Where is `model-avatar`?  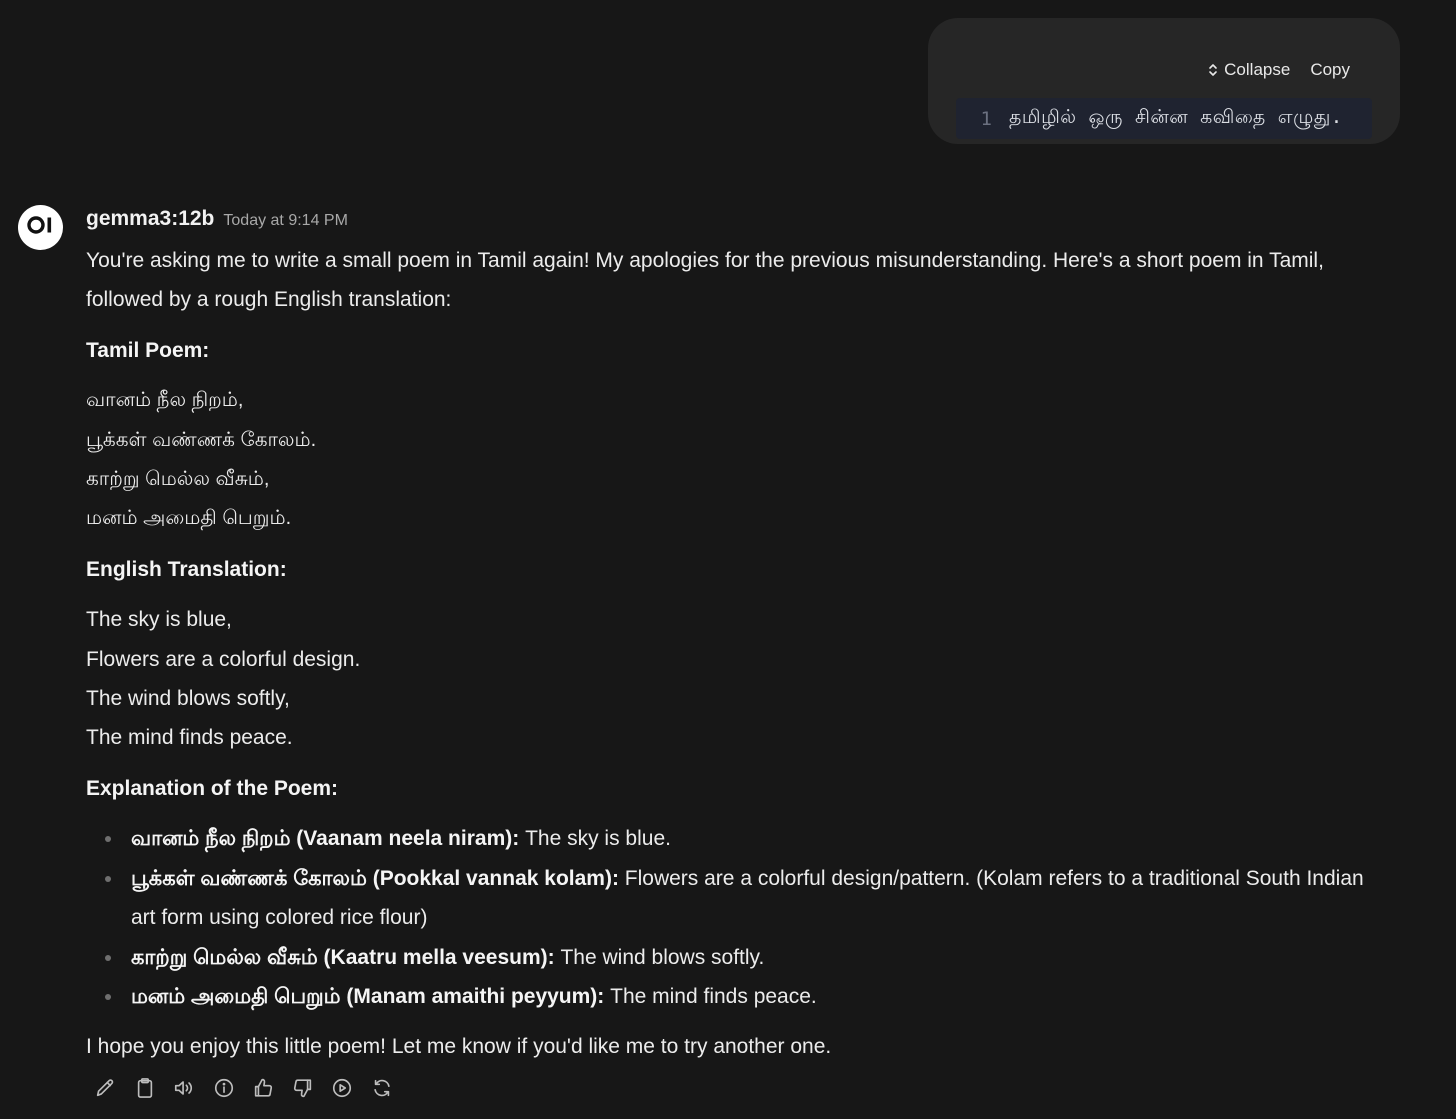 model-avatar is located at coordinates (40, 227).